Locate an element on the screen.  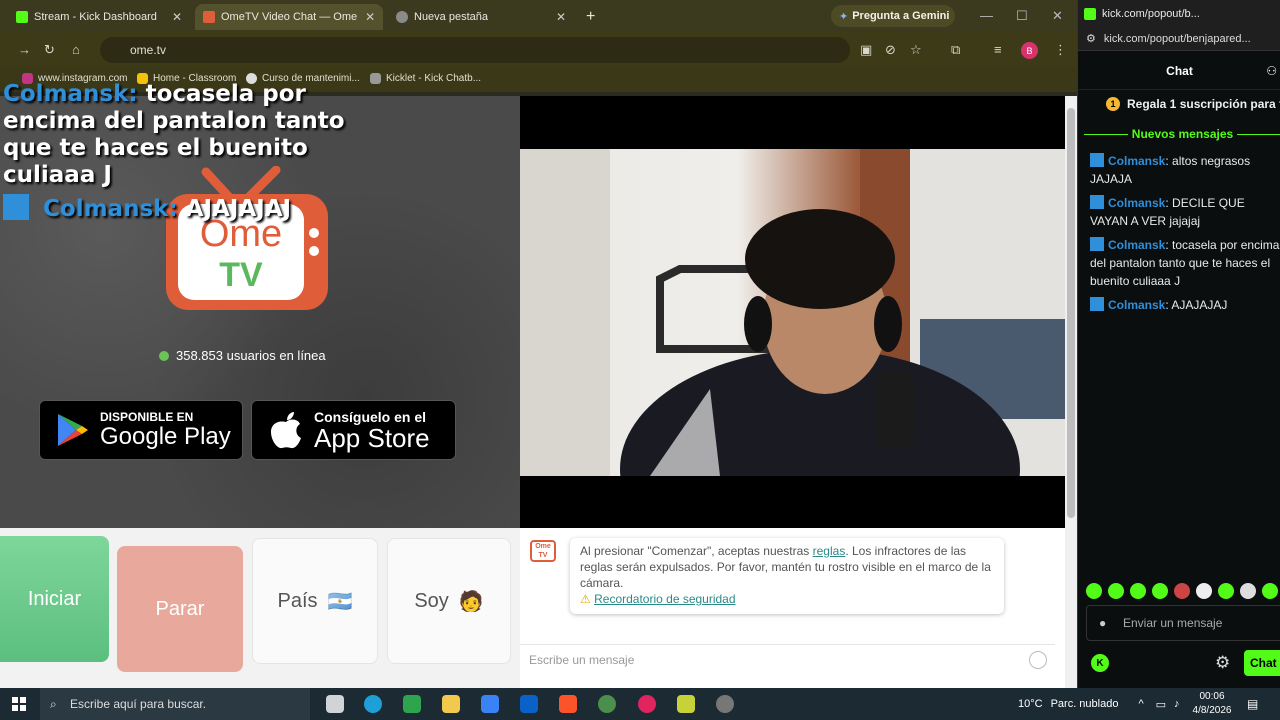
message-input: Escribe un mensaje is located at coordinates (787, 659).